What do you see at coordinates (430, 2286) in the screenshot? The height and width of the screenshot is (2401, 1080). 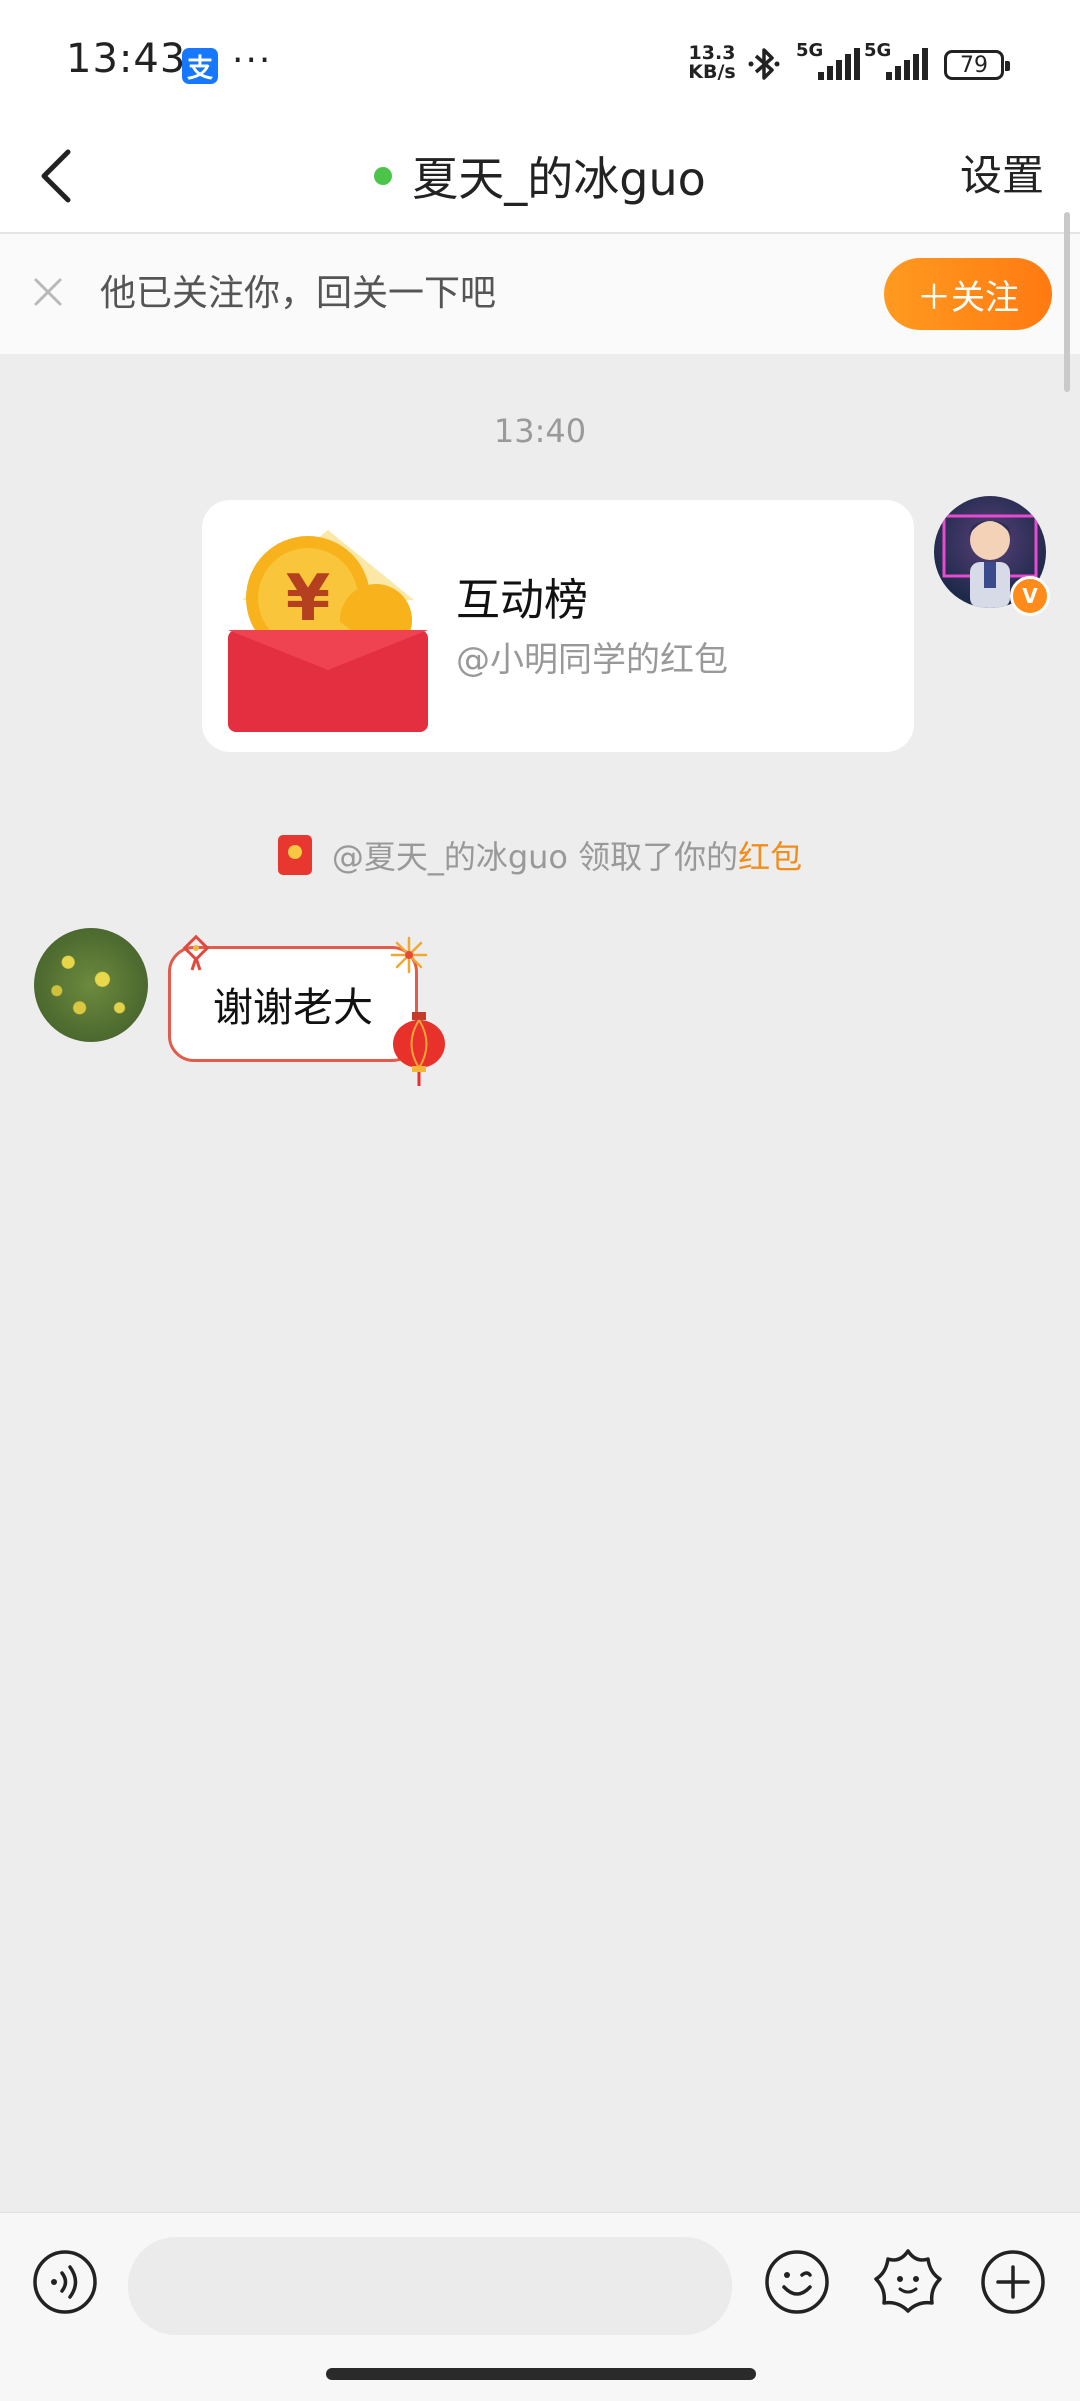 I see `message-input` at bounding box center [430, 2286].